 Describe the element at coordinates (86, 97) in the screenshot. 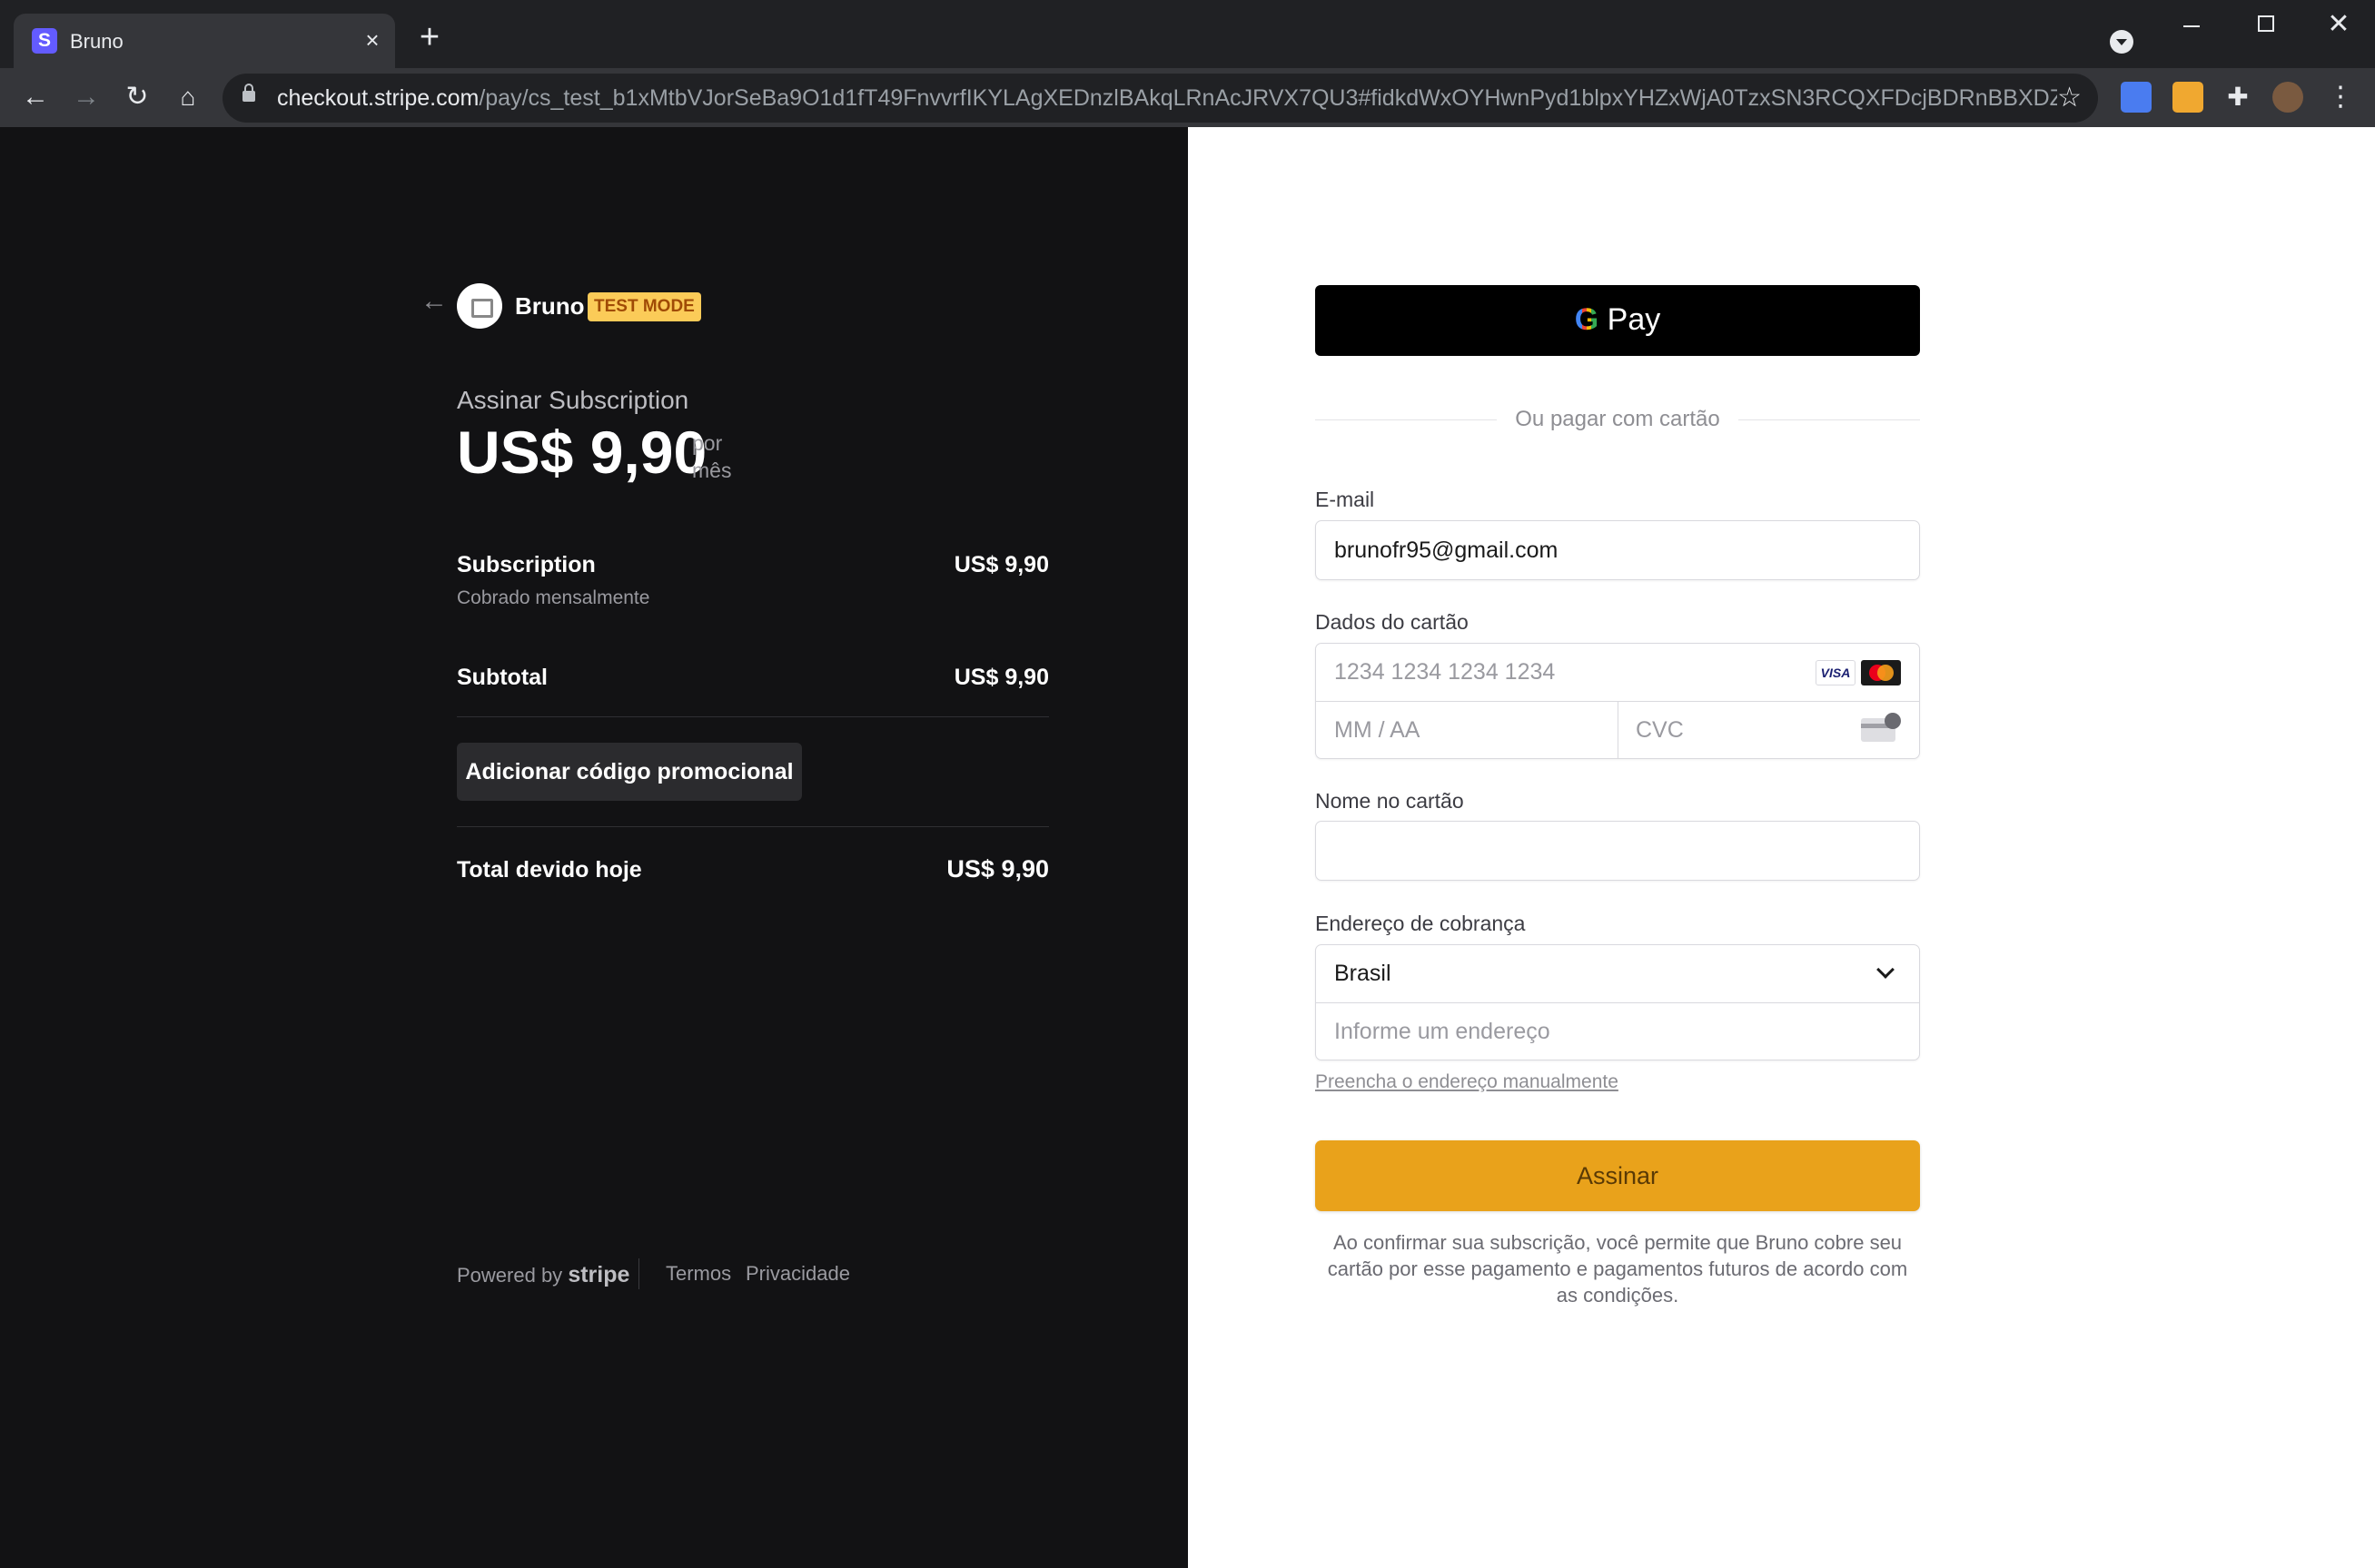

I see `forward-icon: →` at that location.